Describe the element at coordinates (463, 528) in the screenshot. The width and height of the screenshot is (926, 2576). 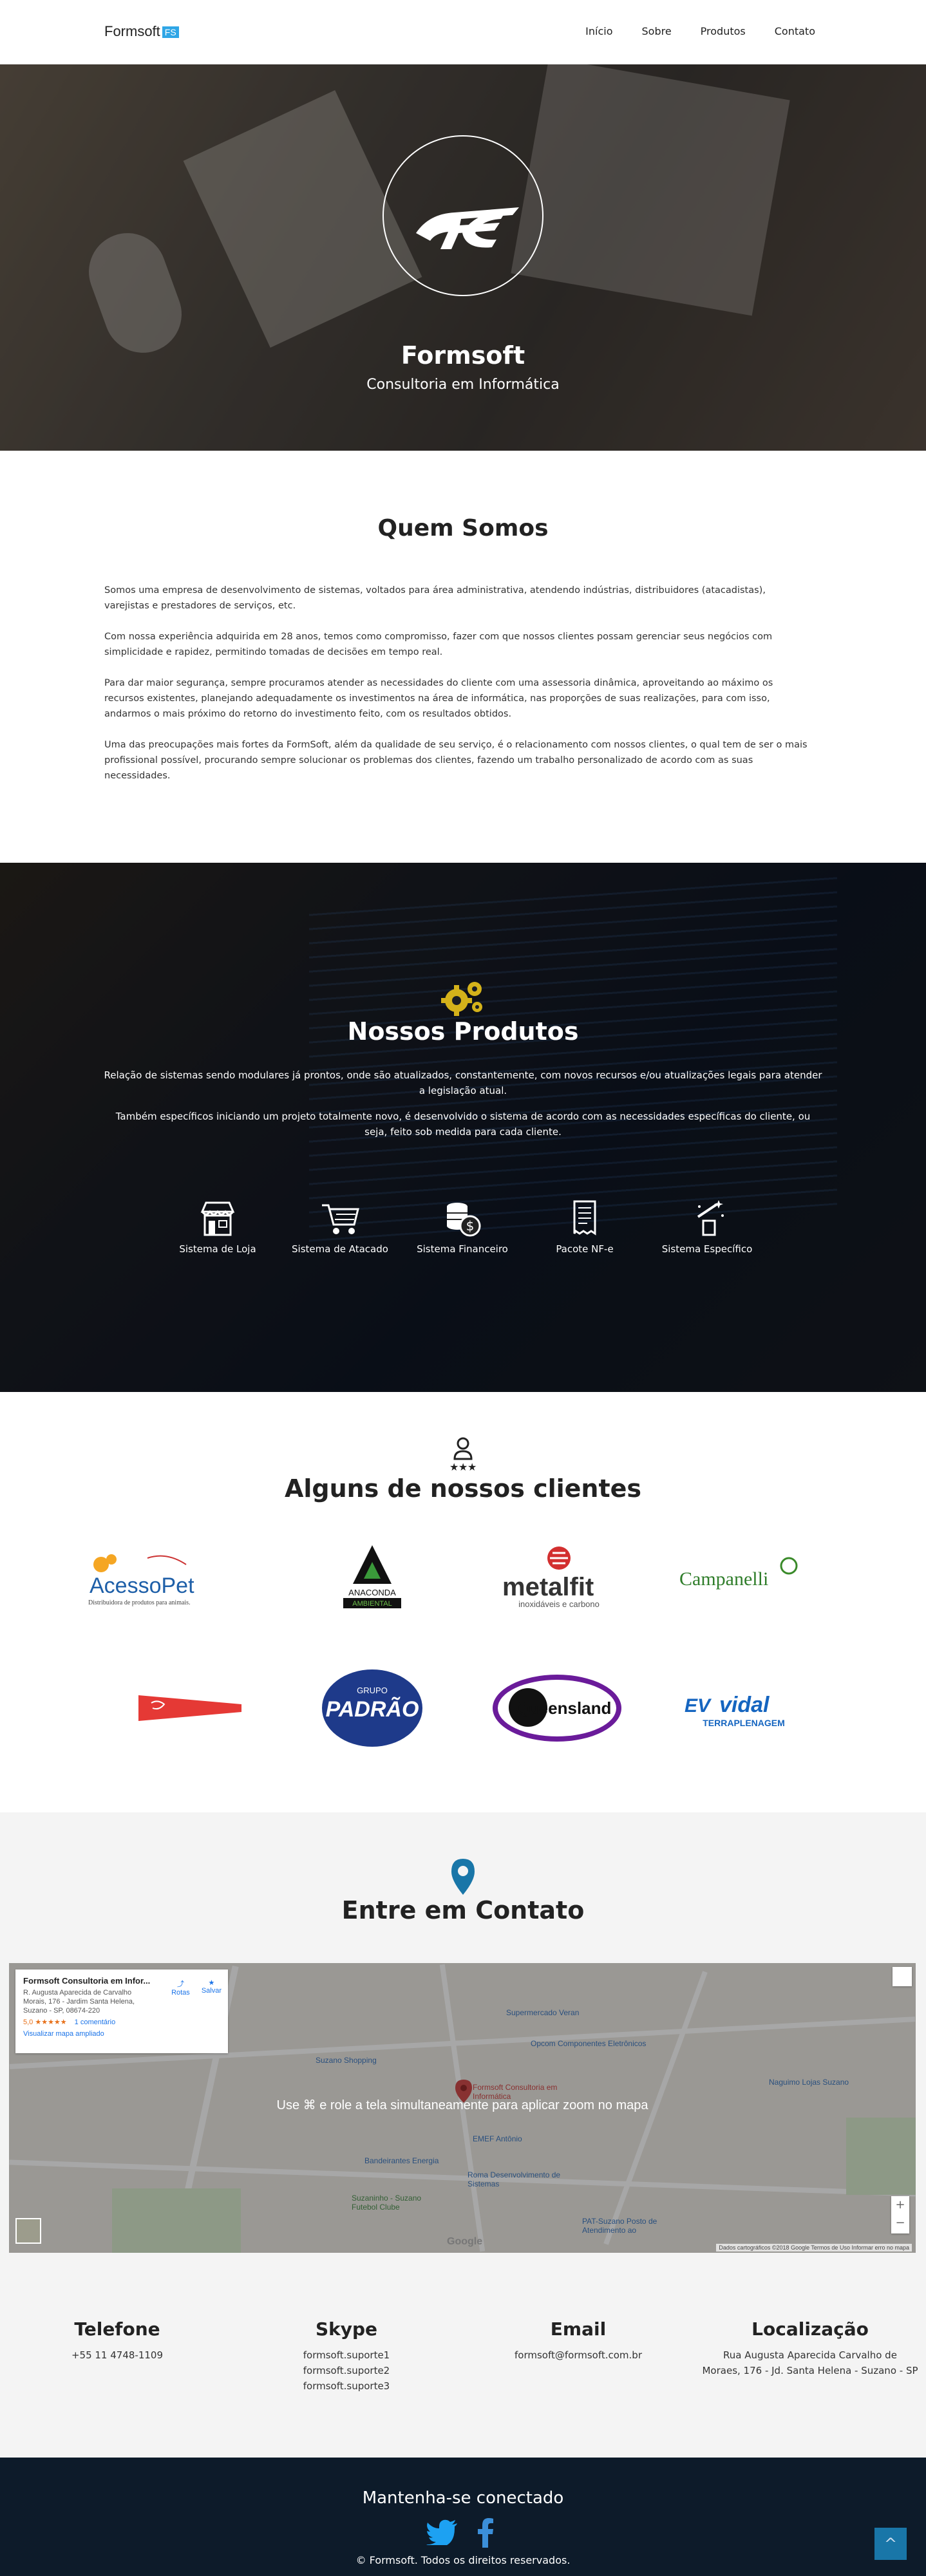
I see `about-title: Quem Somos` at that location.